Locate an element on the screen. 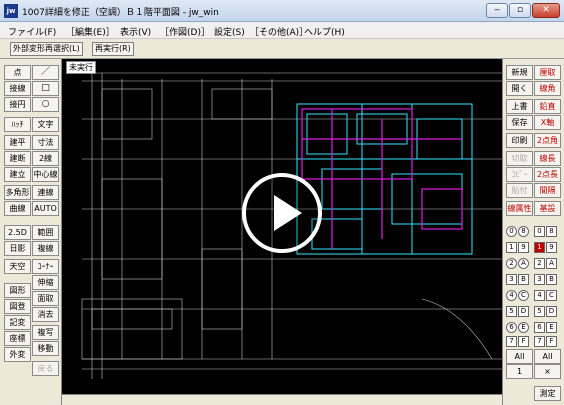  line-attribute-button: 線属性 is located at coordinates (519, 208).